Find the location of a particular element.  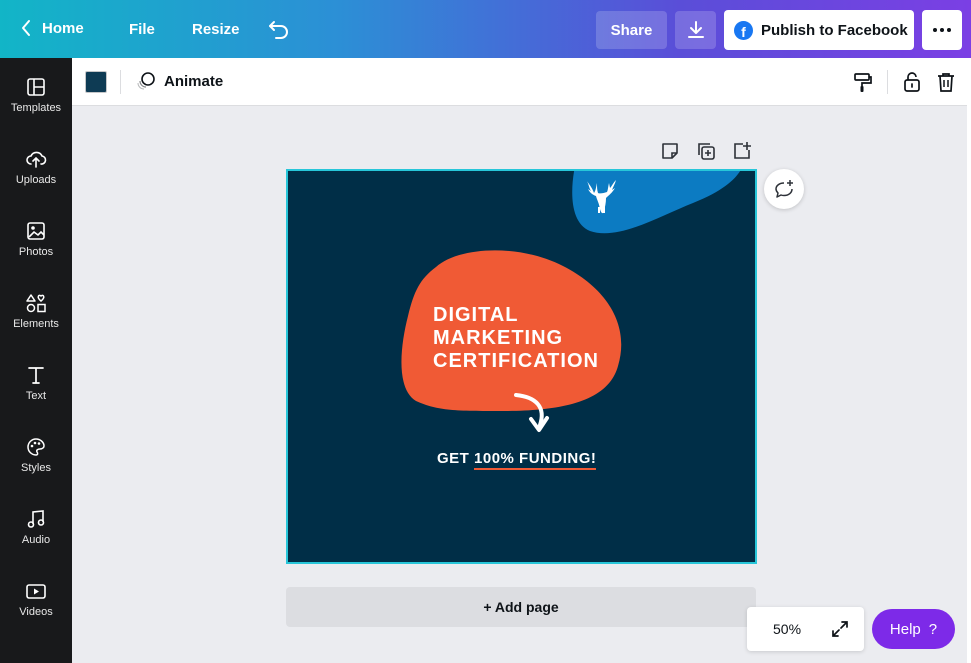

download-button is located at coordinates (695, 30).